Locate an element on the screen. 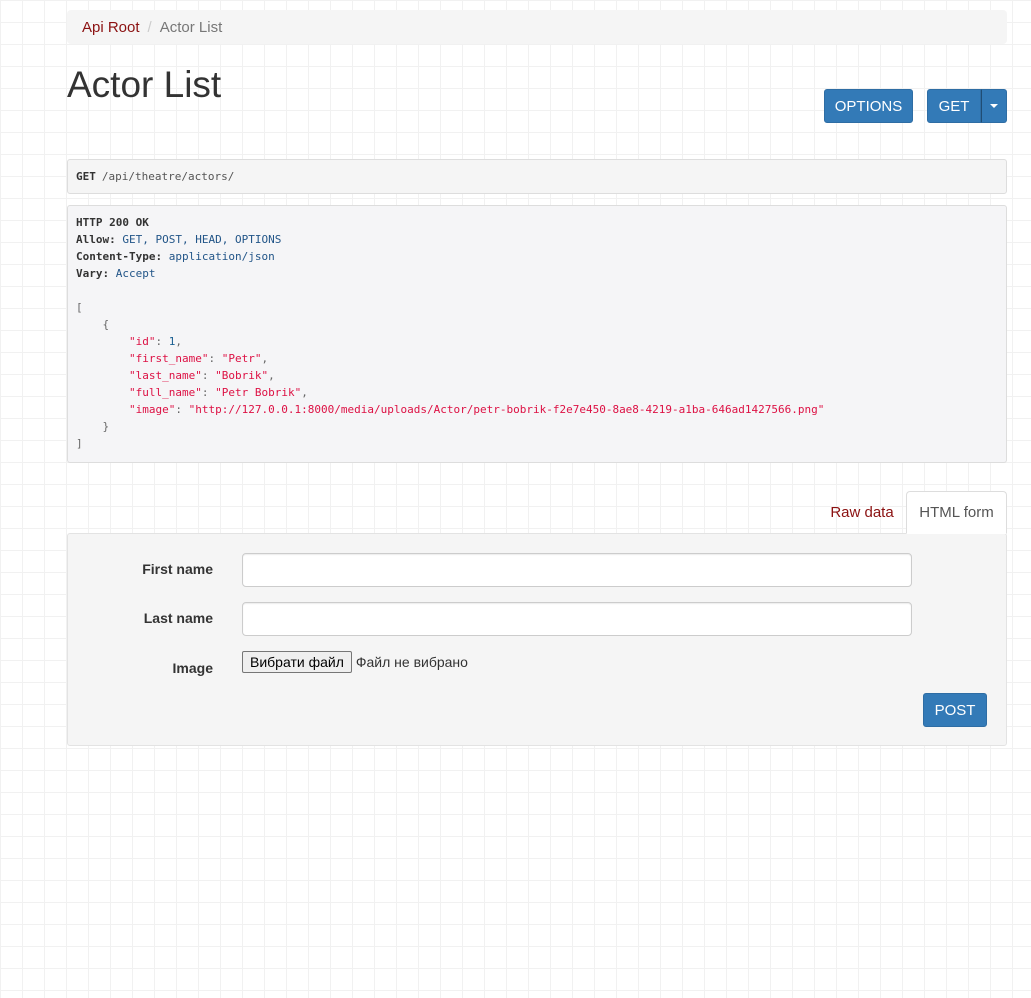 Image resolution: width=1031 pixels, height=998 pixels. json-first-name-value: Petr is located at coordinates (241, 358).